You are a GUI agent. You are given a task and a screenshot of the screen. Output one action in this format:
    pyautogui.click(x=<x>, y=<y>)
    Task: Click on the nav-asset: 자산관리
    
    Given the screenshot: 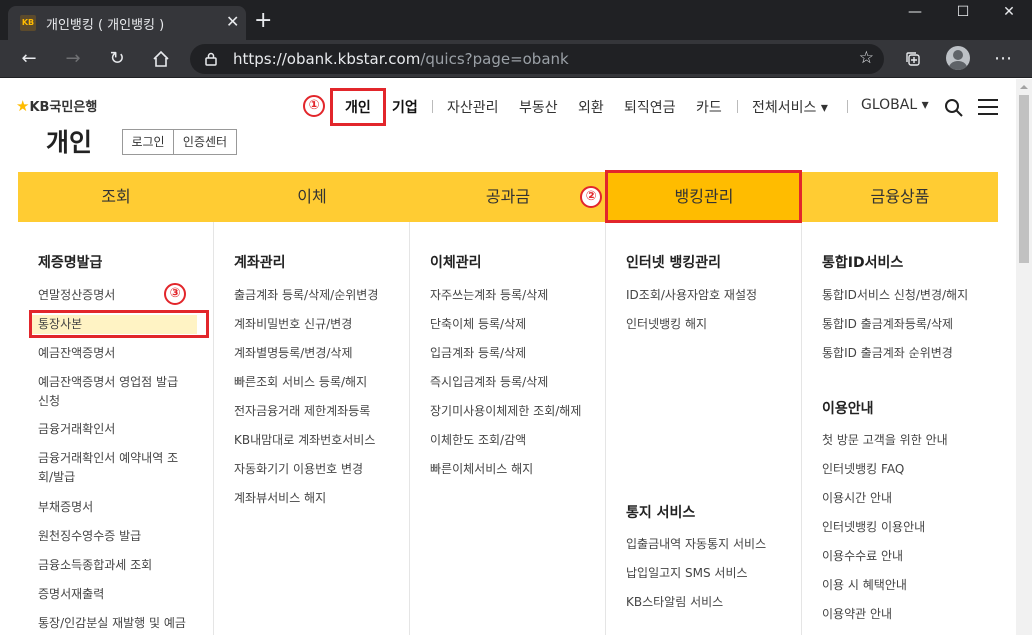 What is the action you would take?
    pyautogui.click(x=473, y=107)
    